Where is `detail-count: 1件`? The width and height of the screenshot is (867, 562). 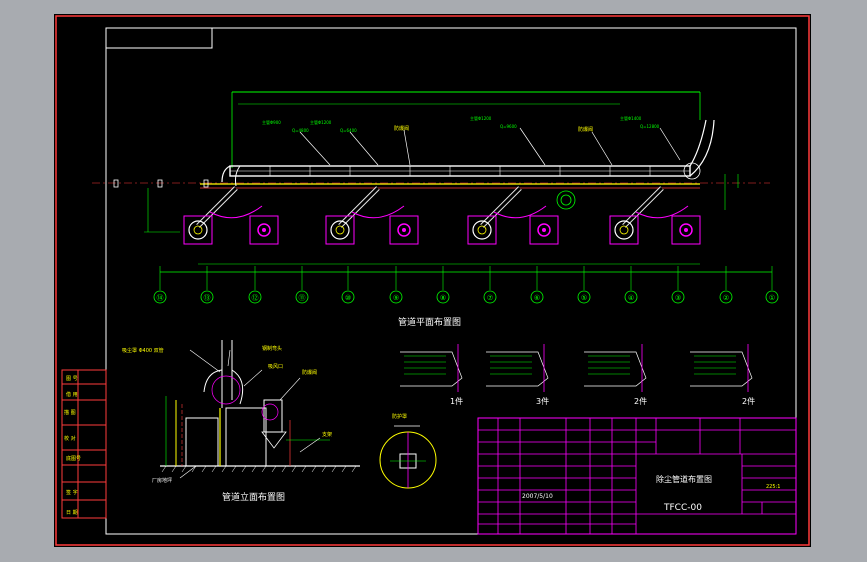
detail-count: 1件 is located at coordinates (456, 401).